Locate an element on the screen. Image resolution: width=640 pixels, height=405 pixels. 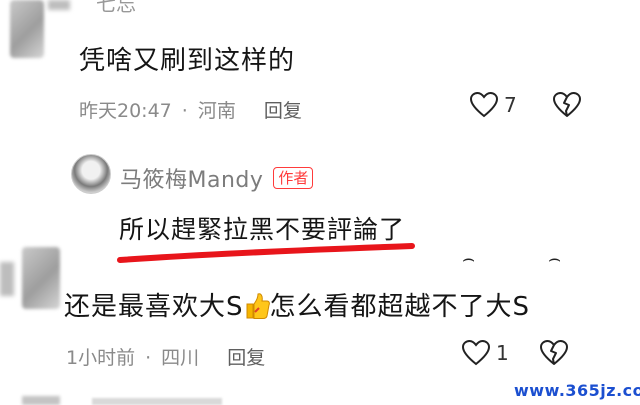
comment1-dislike-button is located at coordinates (567, 105).